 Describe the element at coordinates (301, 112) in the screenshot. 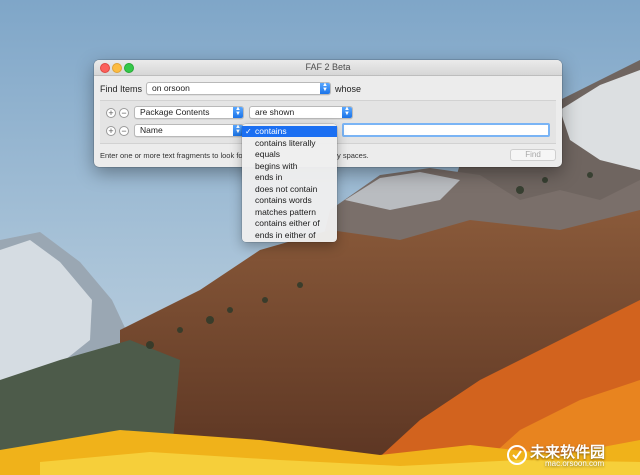

I see `rule-operator-popup: are shown ▲ ▼` at that location.